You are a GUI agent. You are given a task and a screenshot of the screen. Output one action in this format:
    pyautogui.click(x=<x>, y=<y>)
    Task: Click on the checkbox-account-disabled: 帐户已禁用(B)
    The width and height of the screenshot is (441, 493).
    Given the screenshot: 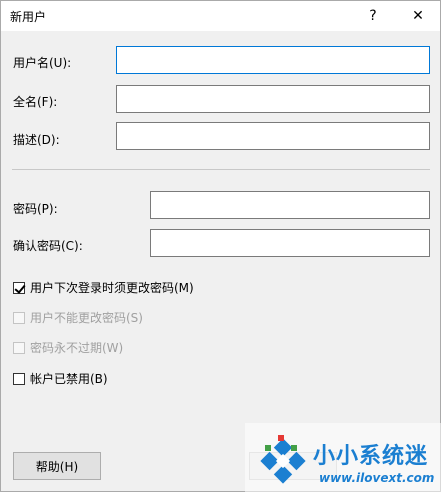 What is the action you would take?
    pyautogui.click(x=60, y=378)
    